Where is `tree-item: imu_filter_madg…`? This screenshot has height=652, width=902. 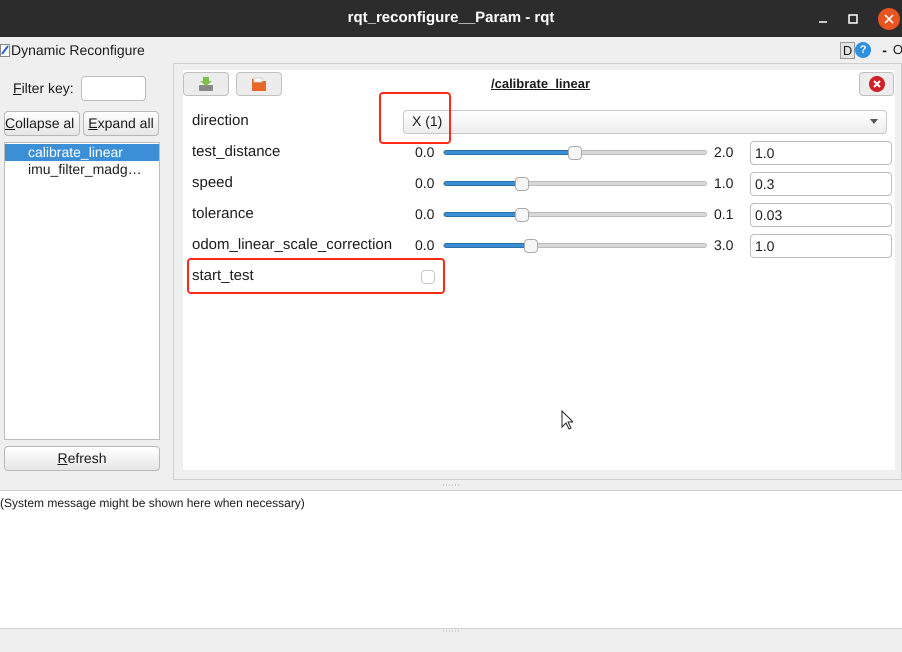
tree-item: imu_filter_madg… is located at coordinates (82, 169).